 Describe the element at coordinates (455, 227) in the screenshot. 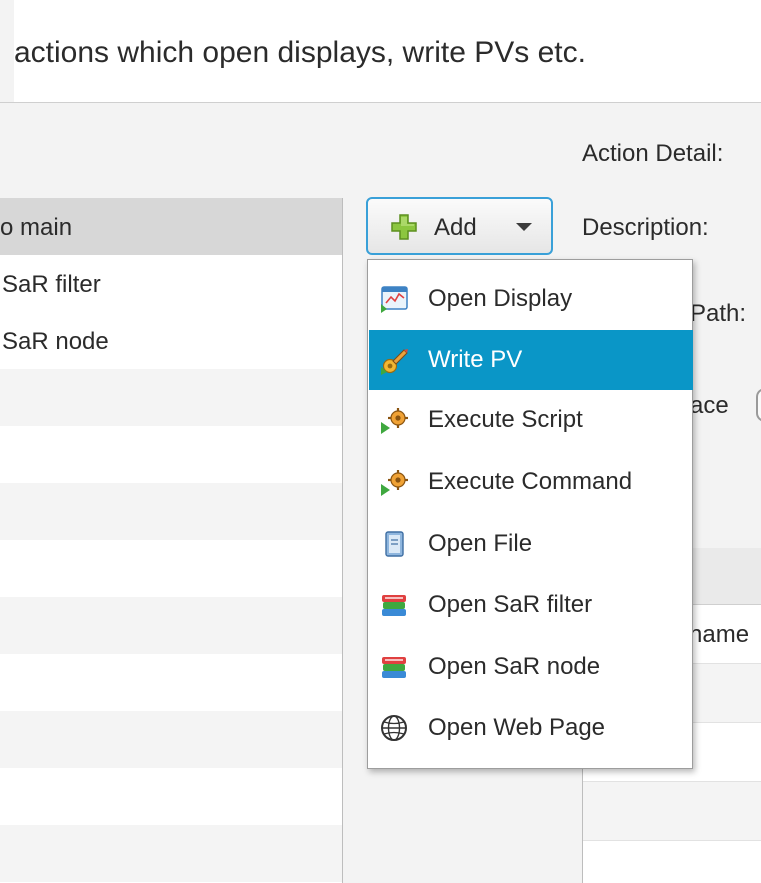

I see `add-button-label: Add` at that location.